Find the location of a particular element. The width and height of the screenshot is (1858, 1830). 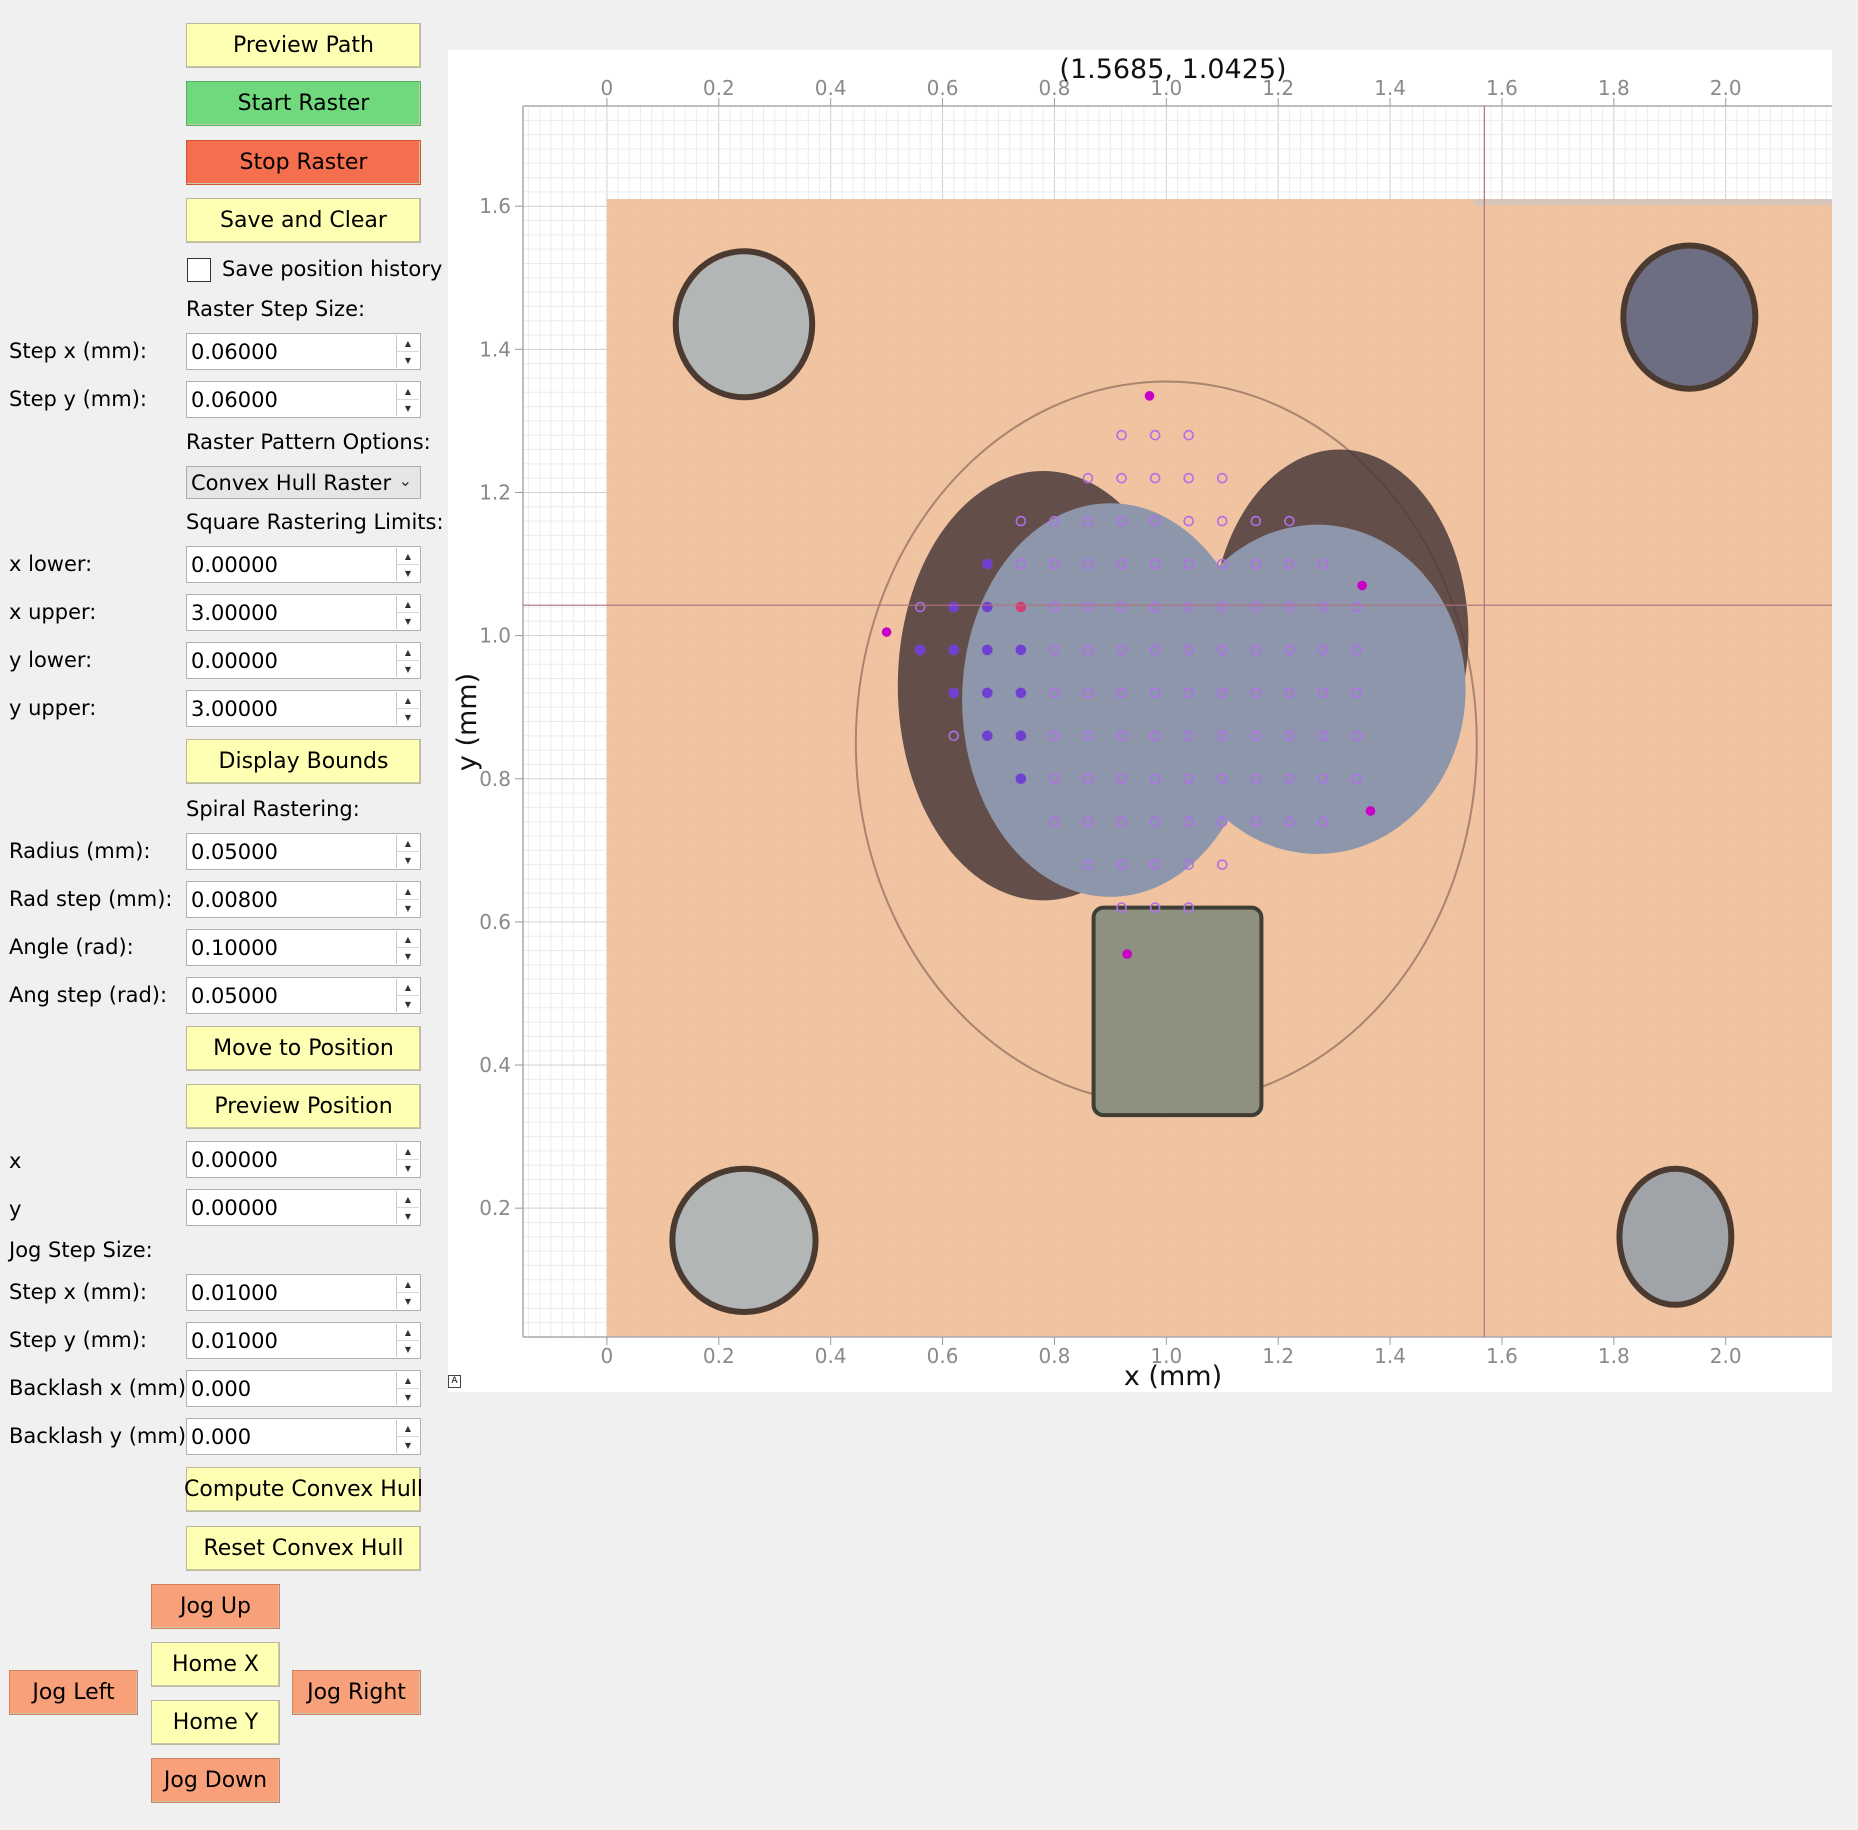

x-tick-label-top: 1.4 is located at coordinates (1390, 88).